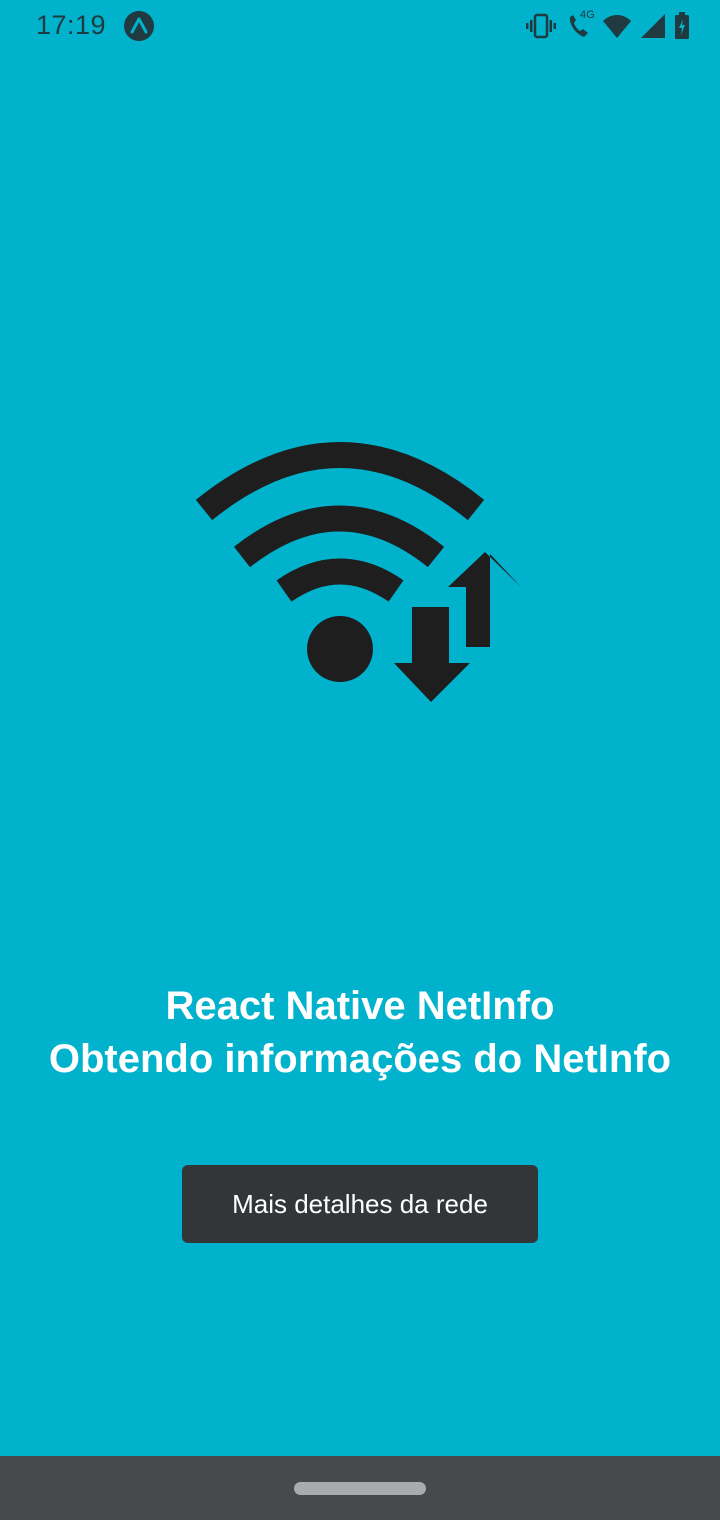  I want to click on wifi-icon, so click(617, 26).